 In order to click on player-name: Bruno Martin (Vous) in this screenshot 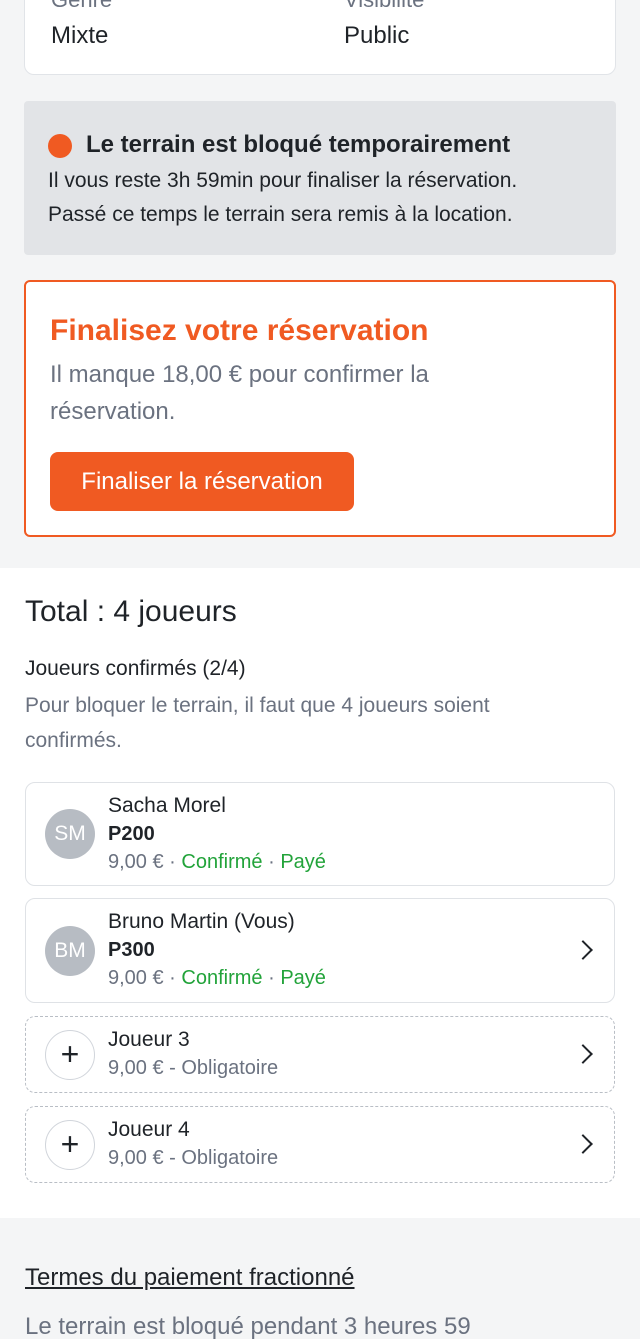, I will do `click(201, 921)`.